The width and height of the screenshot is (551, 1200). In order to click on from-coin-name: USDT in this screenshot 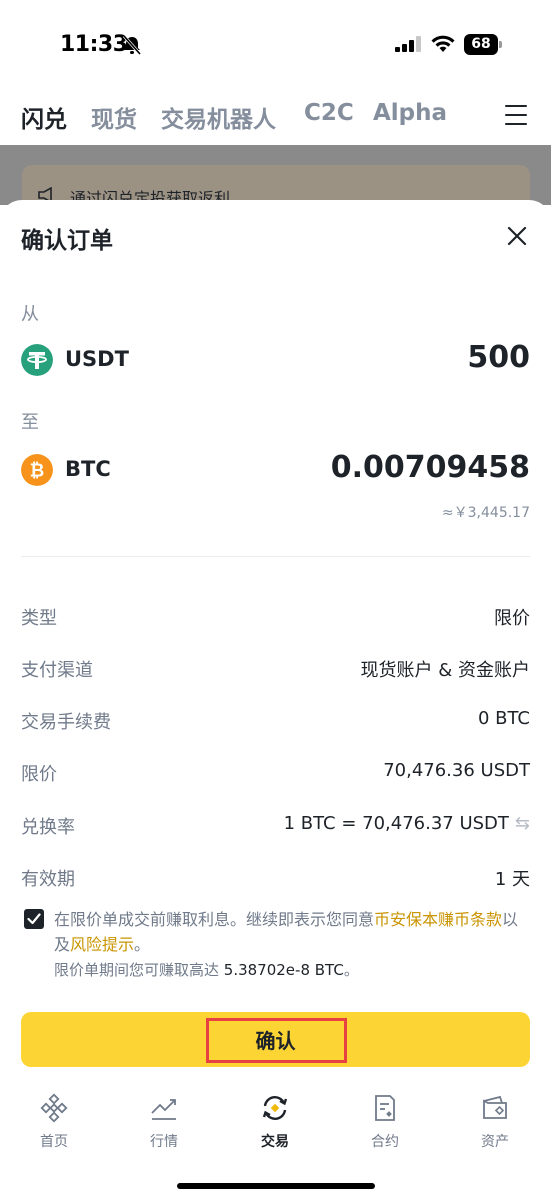, I will do `click(97, 359)`.